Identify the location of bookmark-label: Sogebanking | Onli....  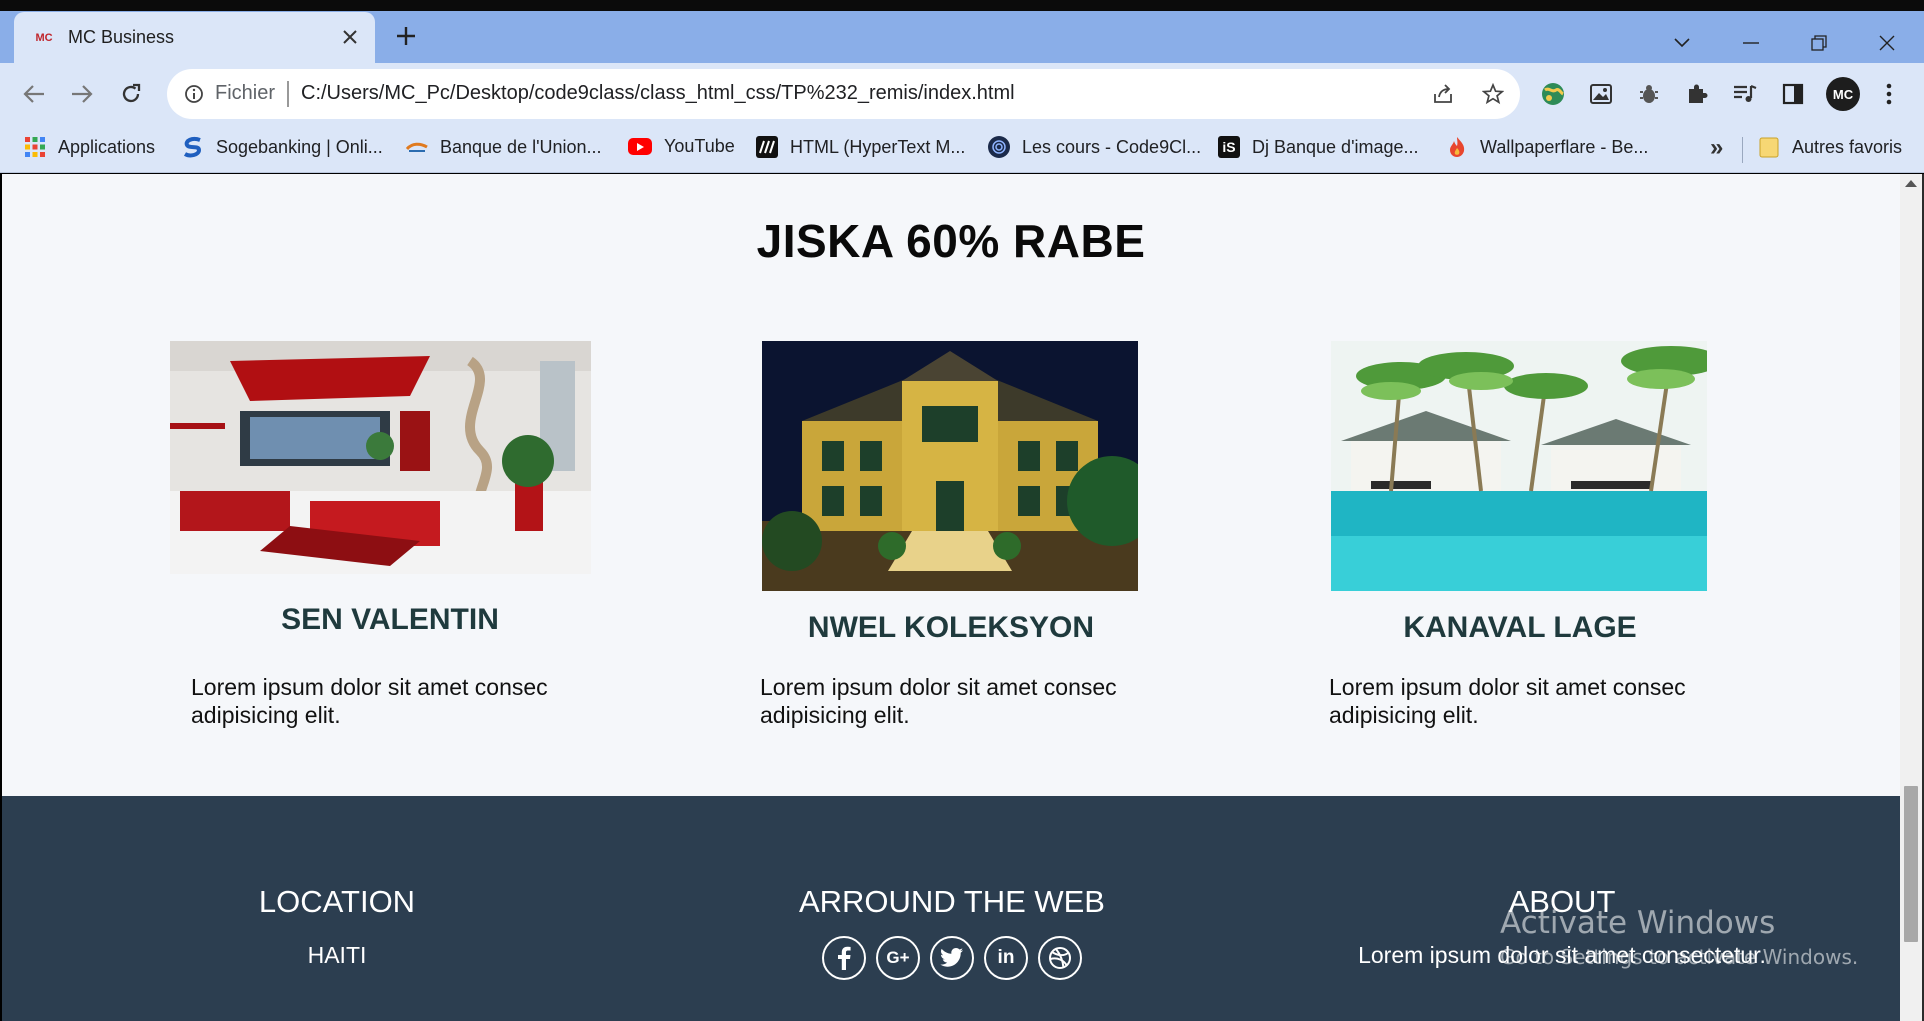
(299, 146).